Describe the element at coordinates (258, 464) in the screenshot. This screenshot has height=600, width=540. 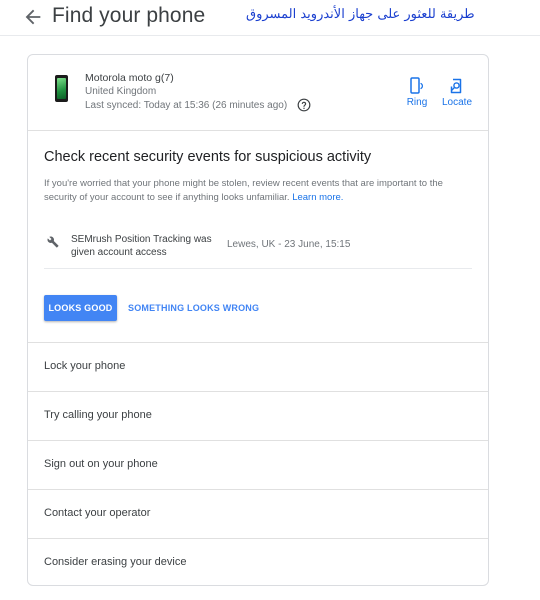
I see `option-sign-out: Sign out on your phone` at that location.